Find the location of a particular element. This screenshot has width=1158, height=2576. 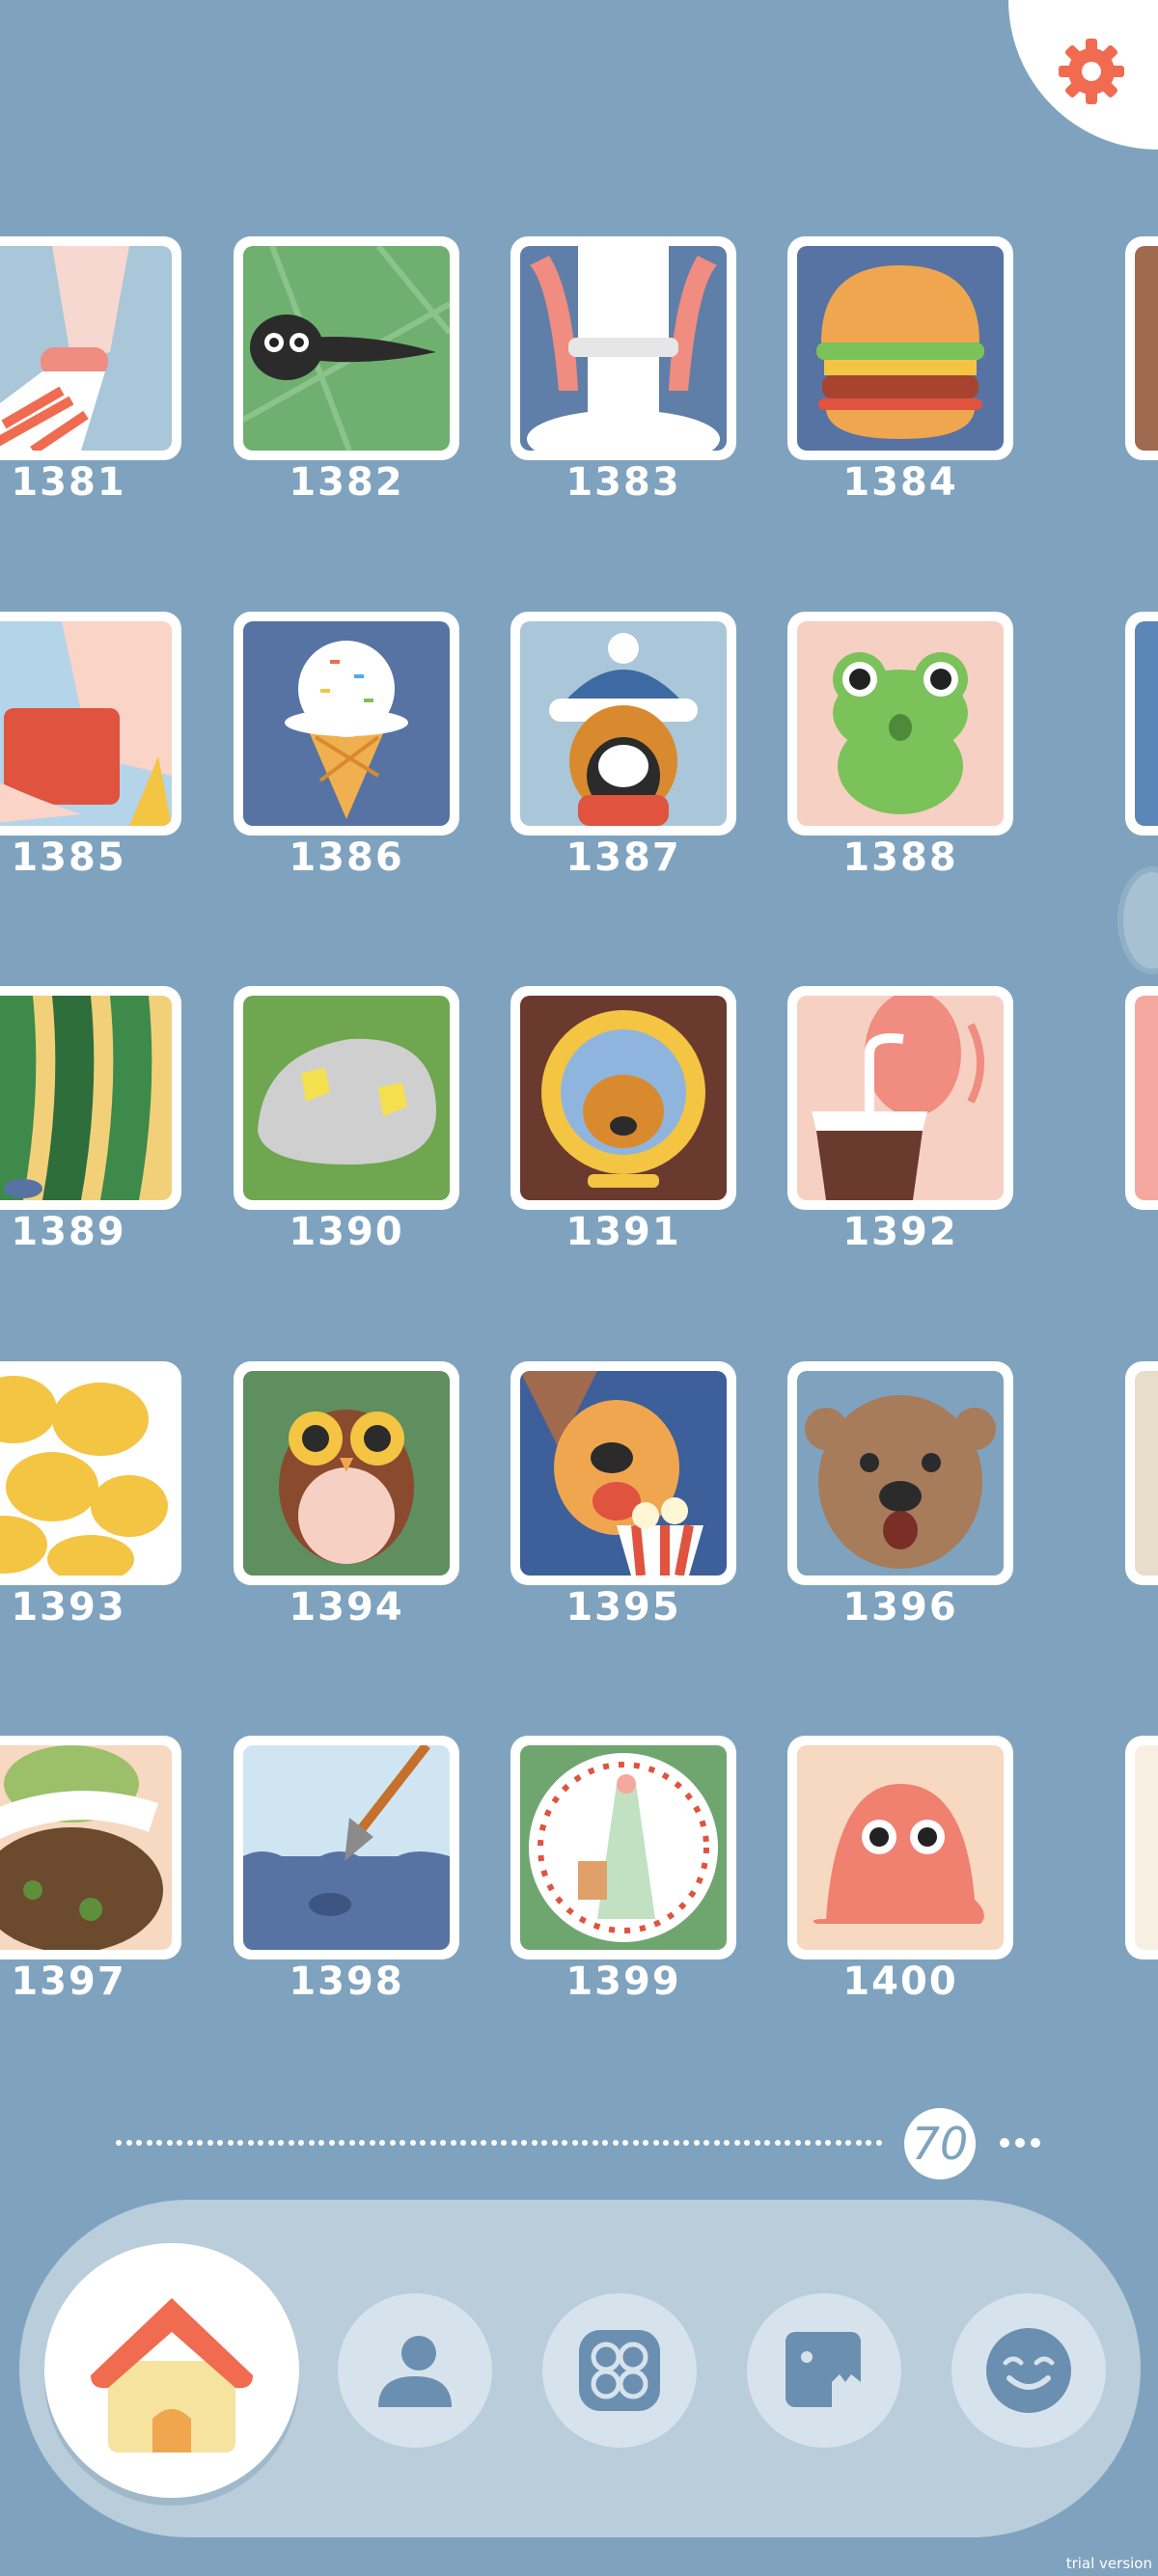

waterfall-art is located at coordinates (623, 349).